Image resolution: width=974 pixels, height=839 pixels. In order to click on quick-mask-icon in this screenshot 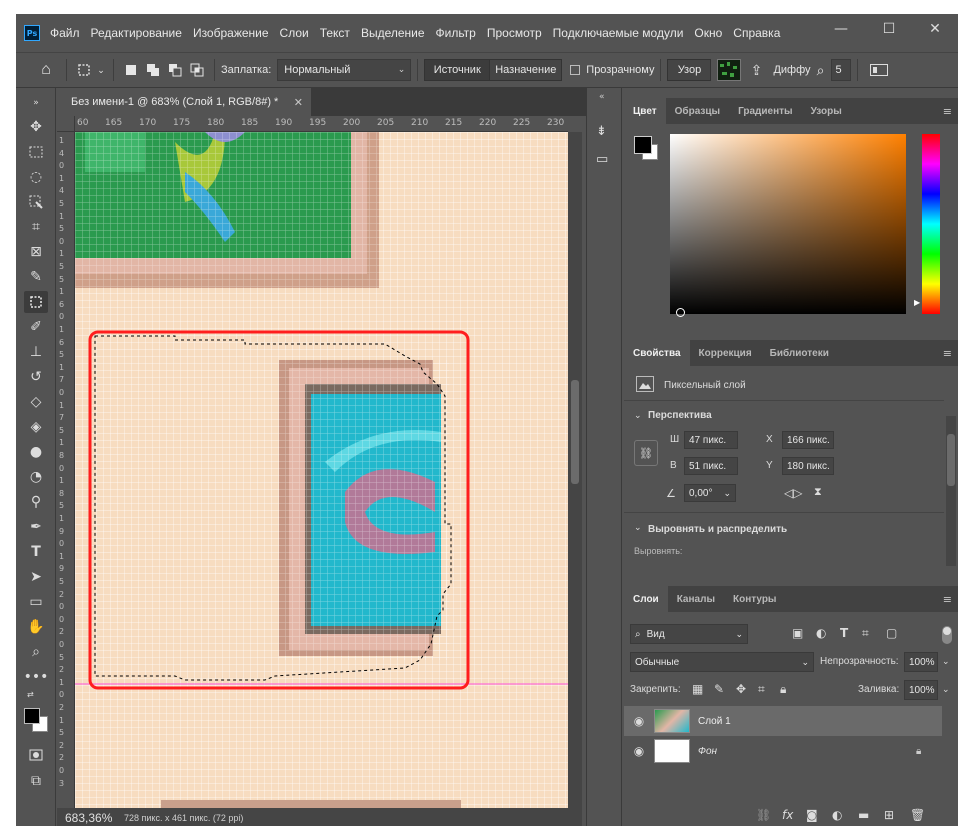, I will do `click(36, 755)`.